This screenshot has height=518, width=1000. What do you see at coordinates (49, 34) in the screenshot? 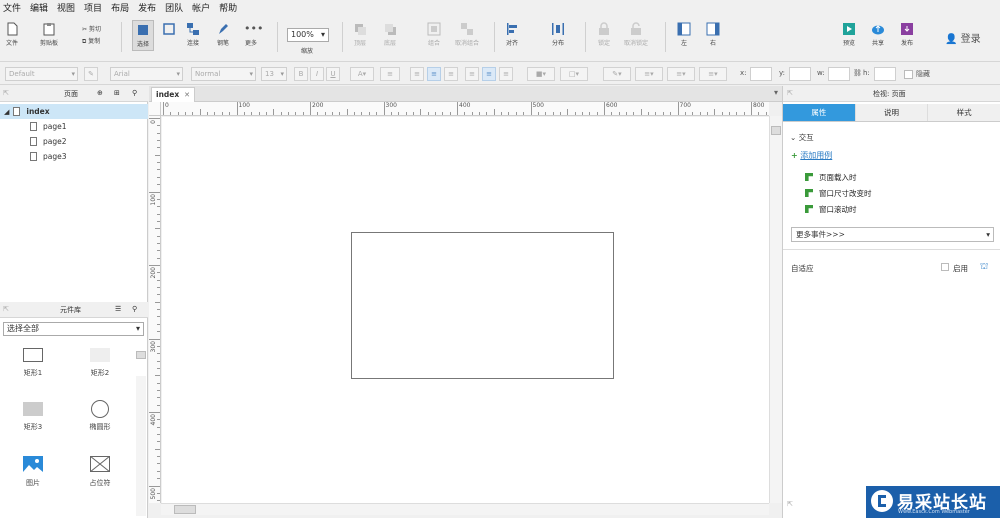
I see `clipboard-button: 剪贴板` at bounding box center [49, 34].